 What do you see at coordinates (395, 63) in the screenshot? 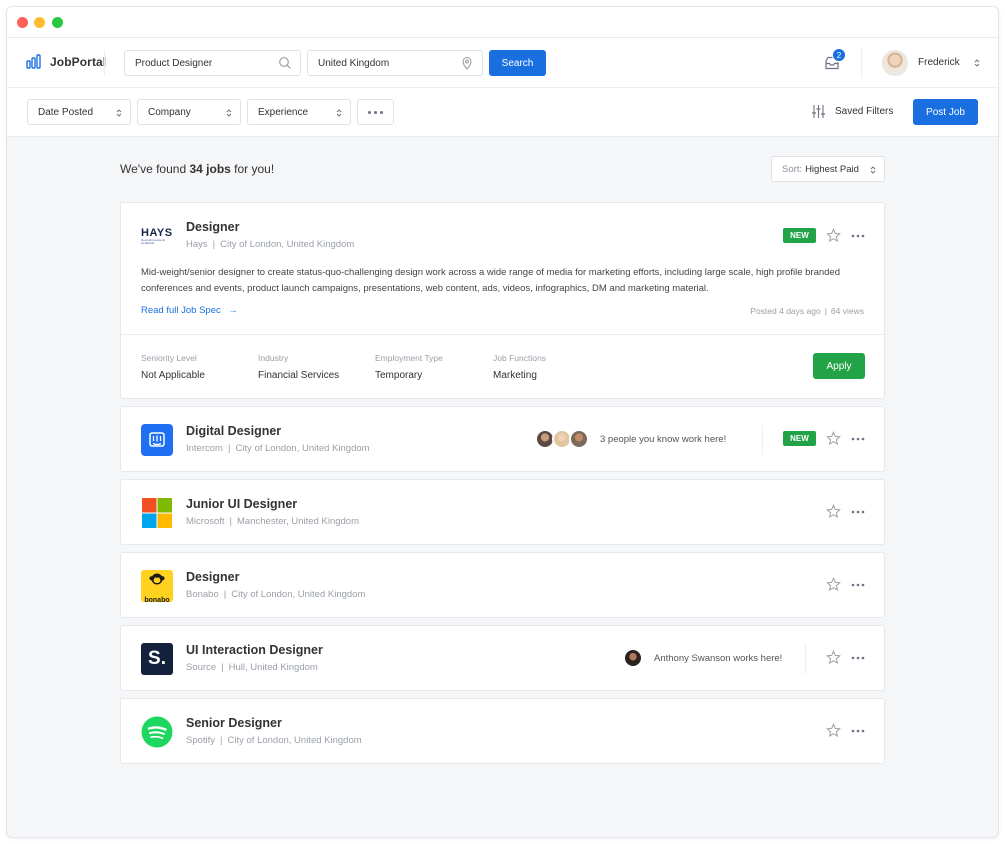
I see `location-input: United Kingdom` at bounding box center [395, 63].